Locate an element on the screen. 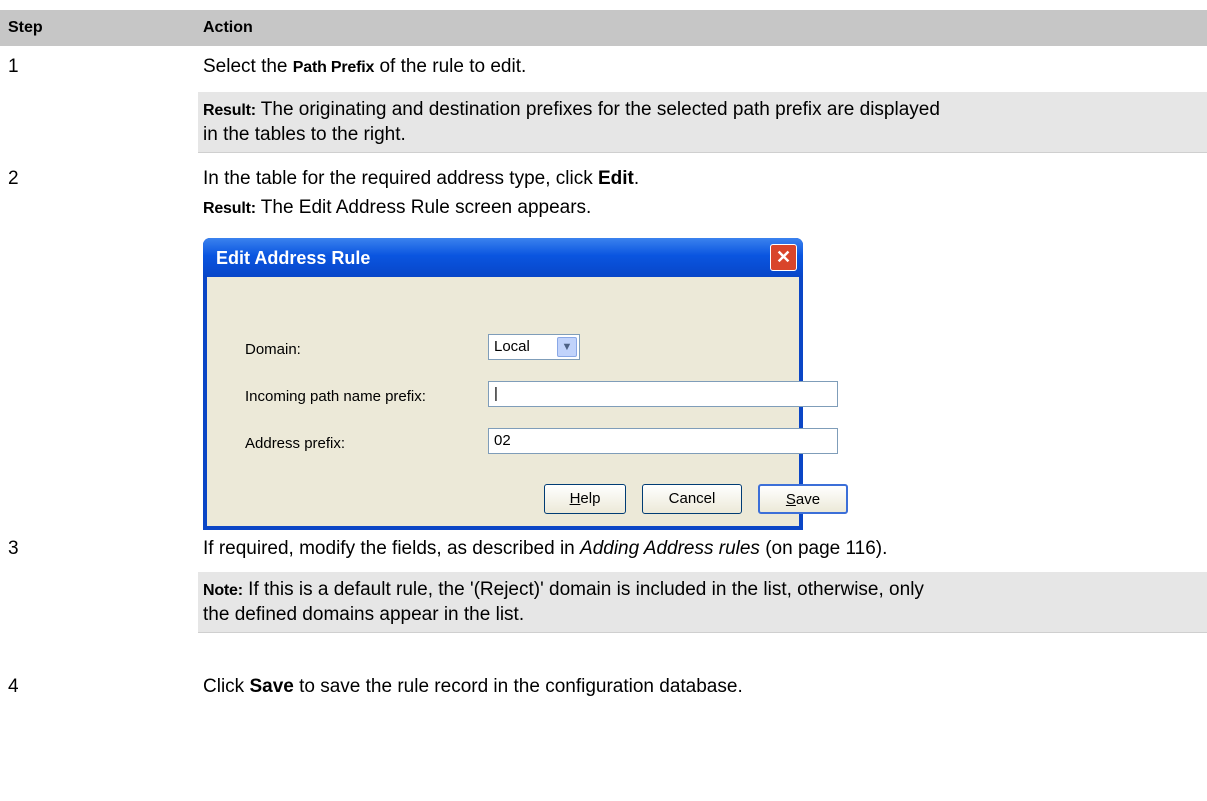  step-number-3: 3 is located at coordinates (13, 548).